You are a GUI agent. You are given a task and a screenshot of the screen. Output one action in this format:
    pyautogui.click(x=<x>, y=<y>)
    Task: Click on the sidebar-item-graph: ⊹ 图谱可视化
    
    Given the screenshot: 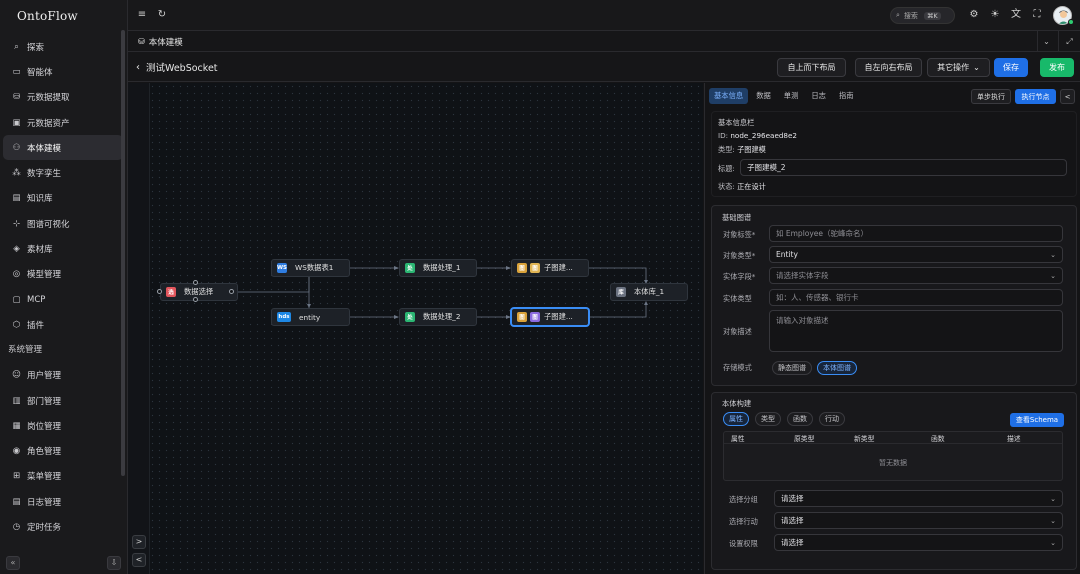 What is the action you would take?
    pyautogui.click(x=63, y=223)
    